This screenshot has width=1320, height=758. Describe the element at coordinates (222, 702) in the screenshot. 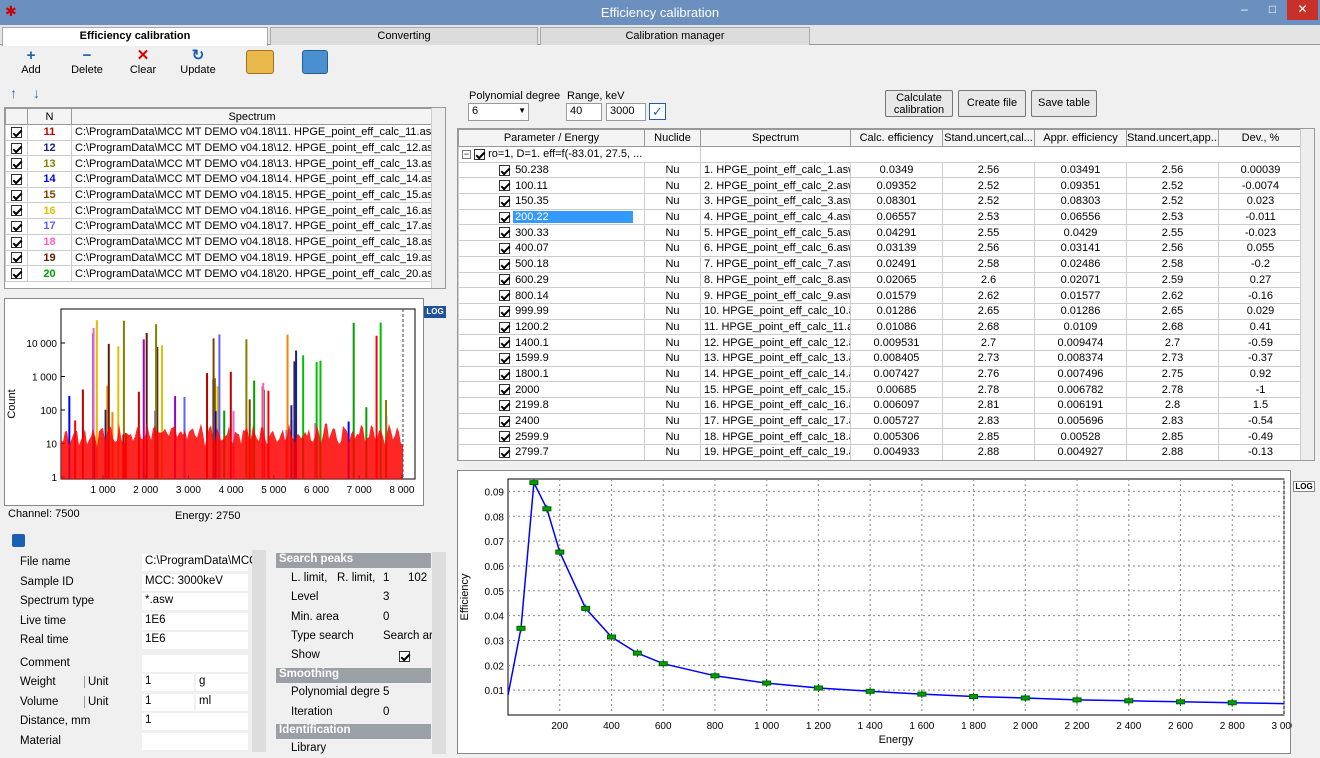

I see `prop-unit: ml` at that location.